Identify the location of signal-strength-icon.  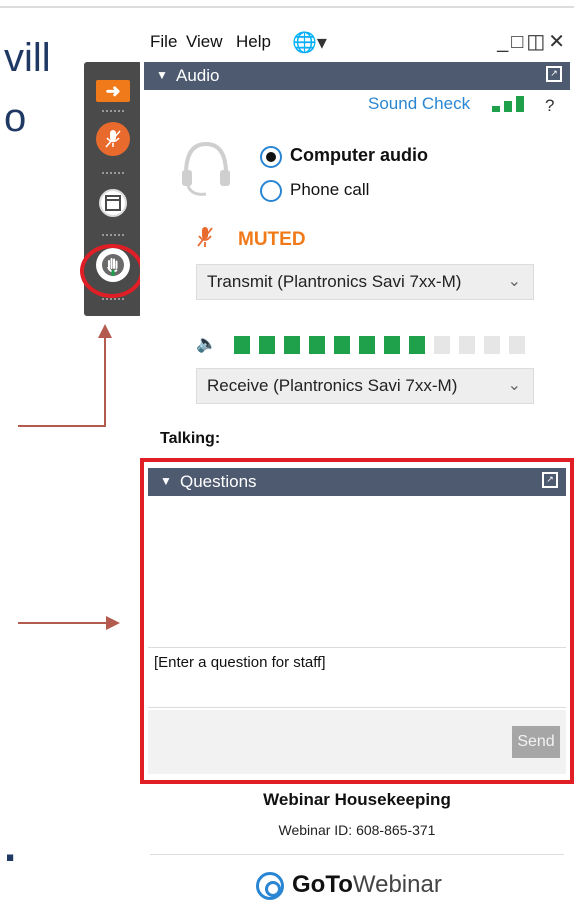
(510, 104).